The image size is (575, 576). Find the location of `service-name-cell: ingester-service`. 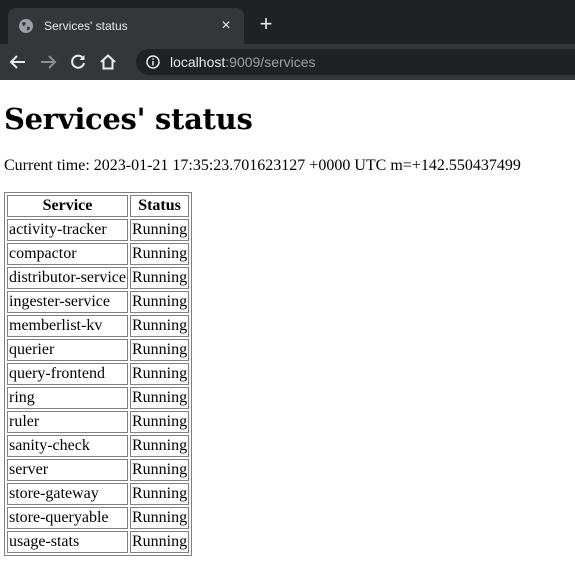

service-name-cell: ingester-service is located at coordinates (67, 302).